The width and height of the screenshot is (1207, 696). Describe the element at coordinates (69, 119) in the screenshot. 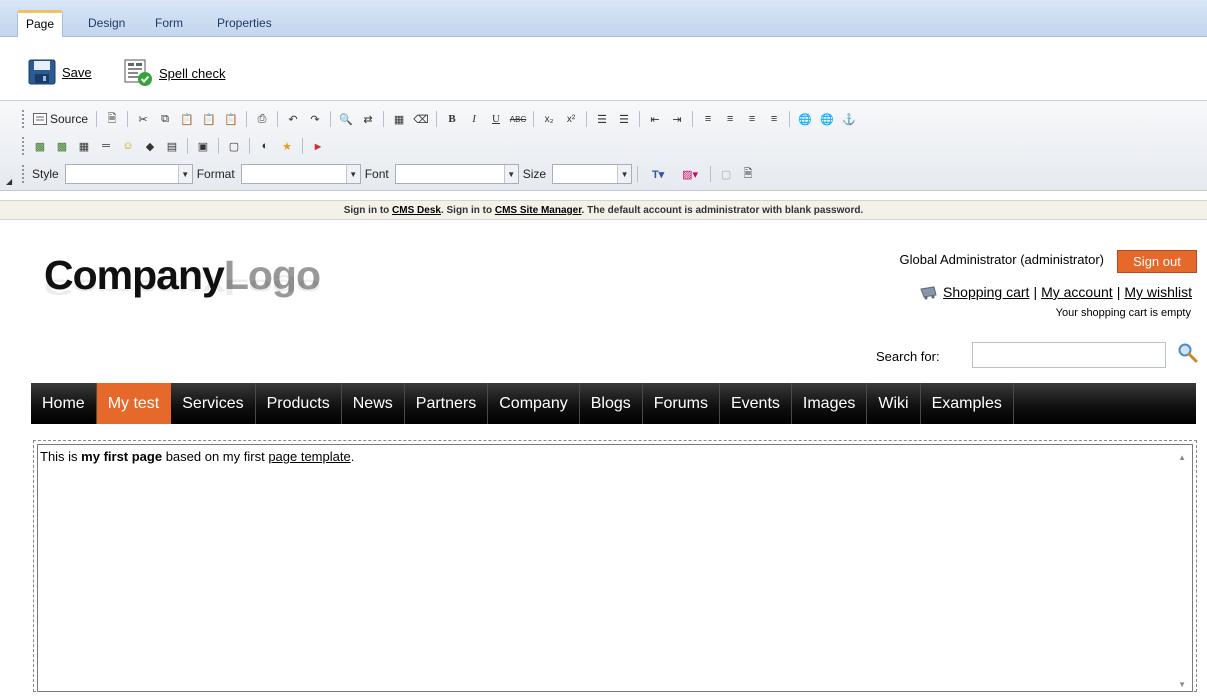

I see `source-label: Source` at that location.